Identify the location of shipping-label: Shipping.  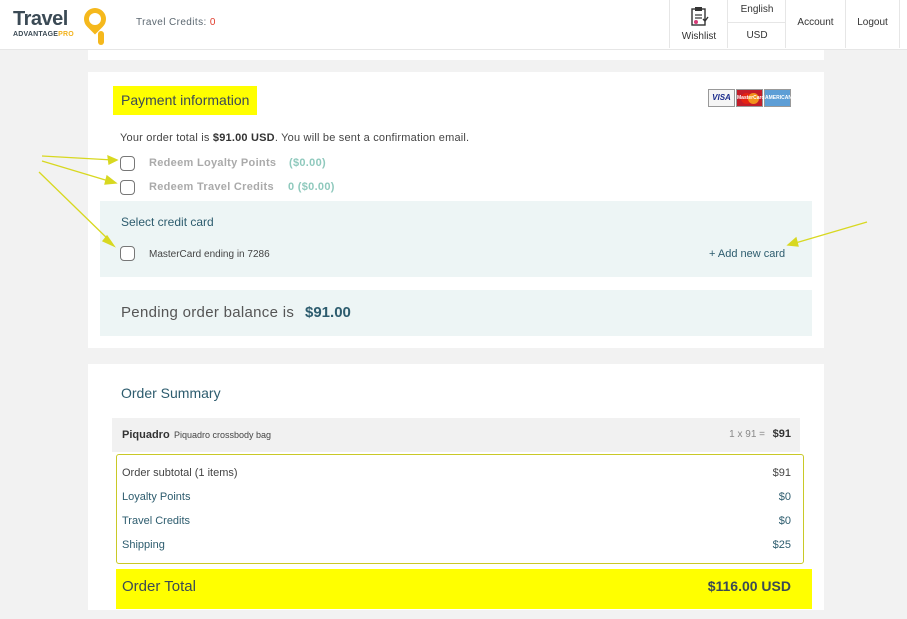
(143, 545).